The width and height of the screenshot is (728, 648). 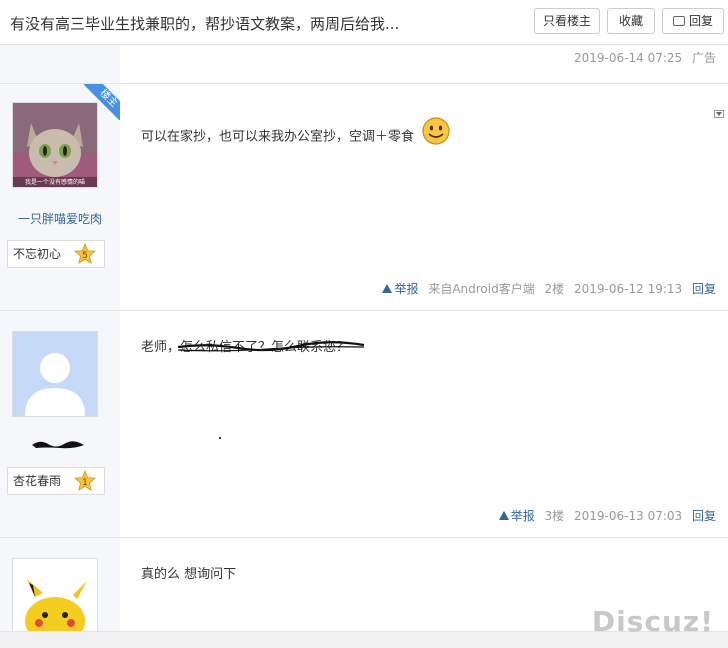 What do you see at coordinates (703, 58) in the screenshot?
I see `ad-label: 广告` at bounding box center [703, 58].